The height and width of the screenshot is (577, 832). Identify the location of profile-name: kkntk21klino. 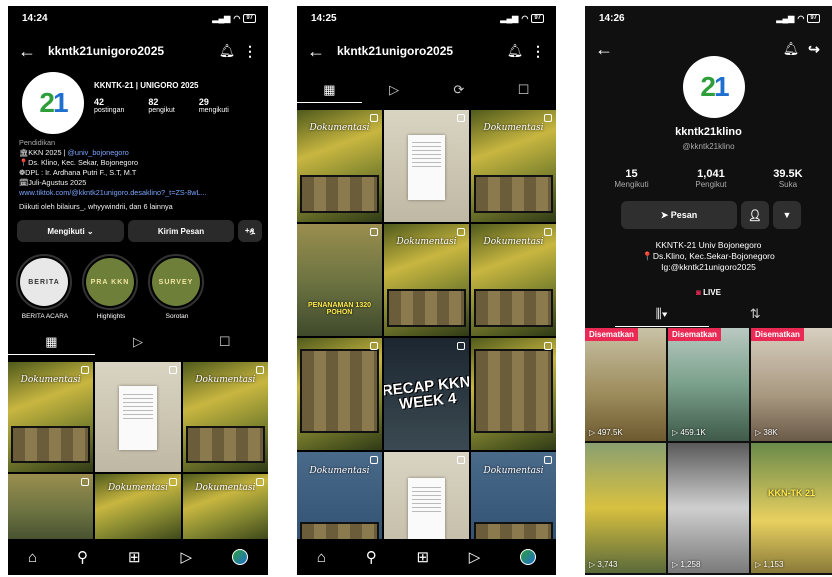
(708, 132).